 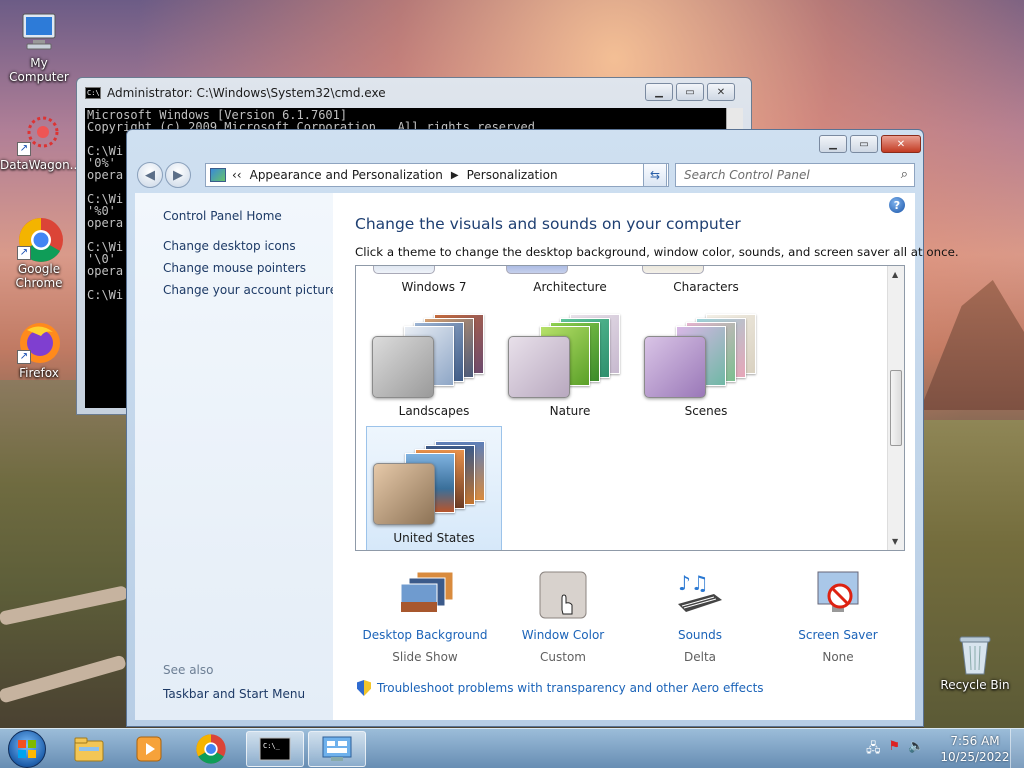 I want to click on search-icon: ⌕, so click(x=904, y=174).